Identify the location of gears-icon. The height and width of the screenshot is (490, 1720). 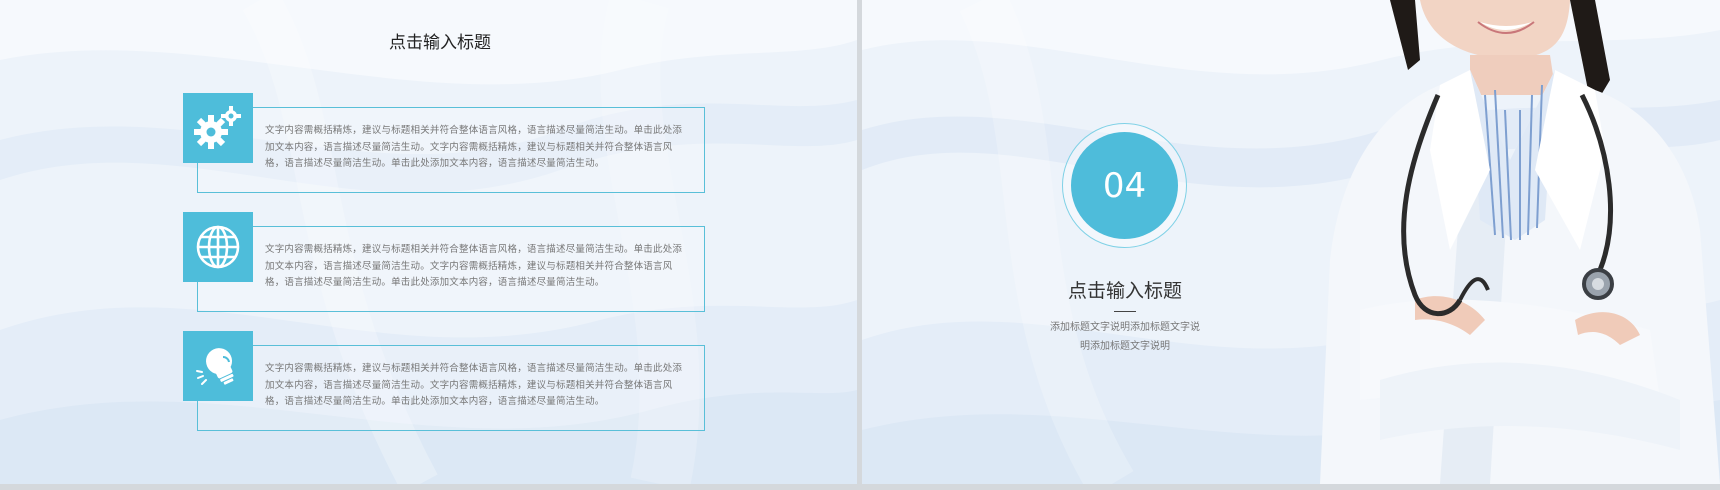
(217, 127).